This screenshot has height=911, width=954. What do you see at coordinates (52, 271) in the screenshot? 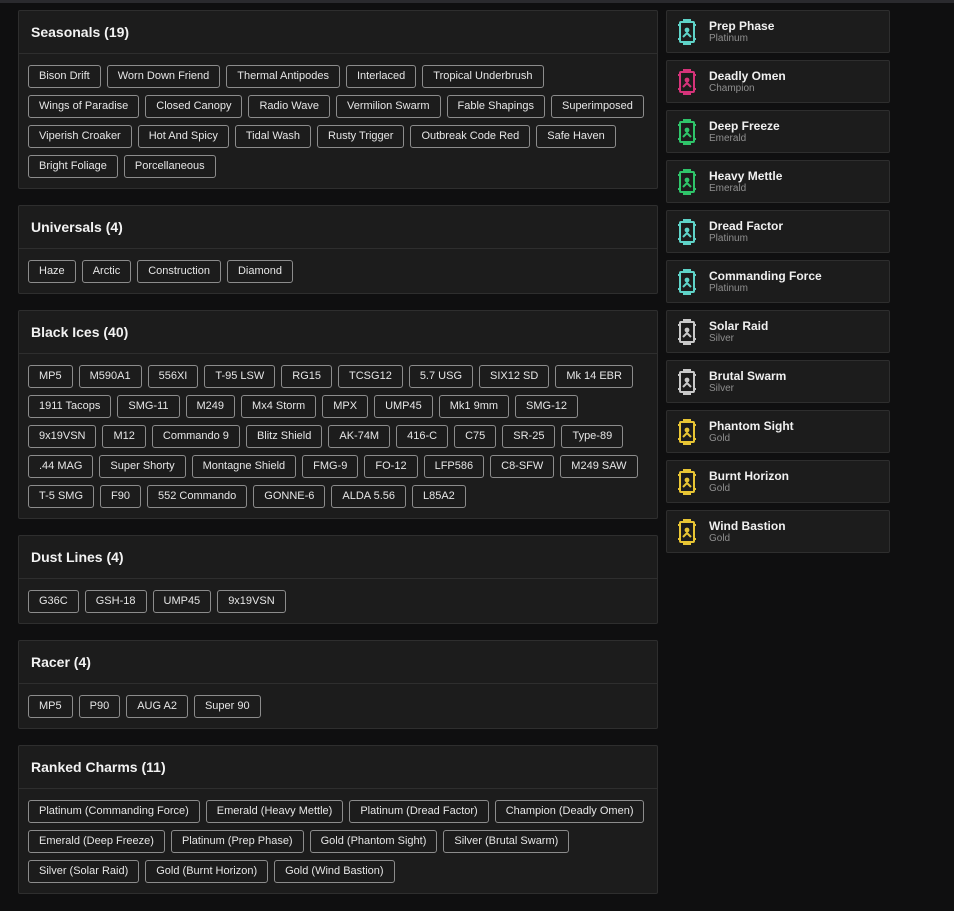
I see `skin-chip: Haze` at bounding box center [52, 271].